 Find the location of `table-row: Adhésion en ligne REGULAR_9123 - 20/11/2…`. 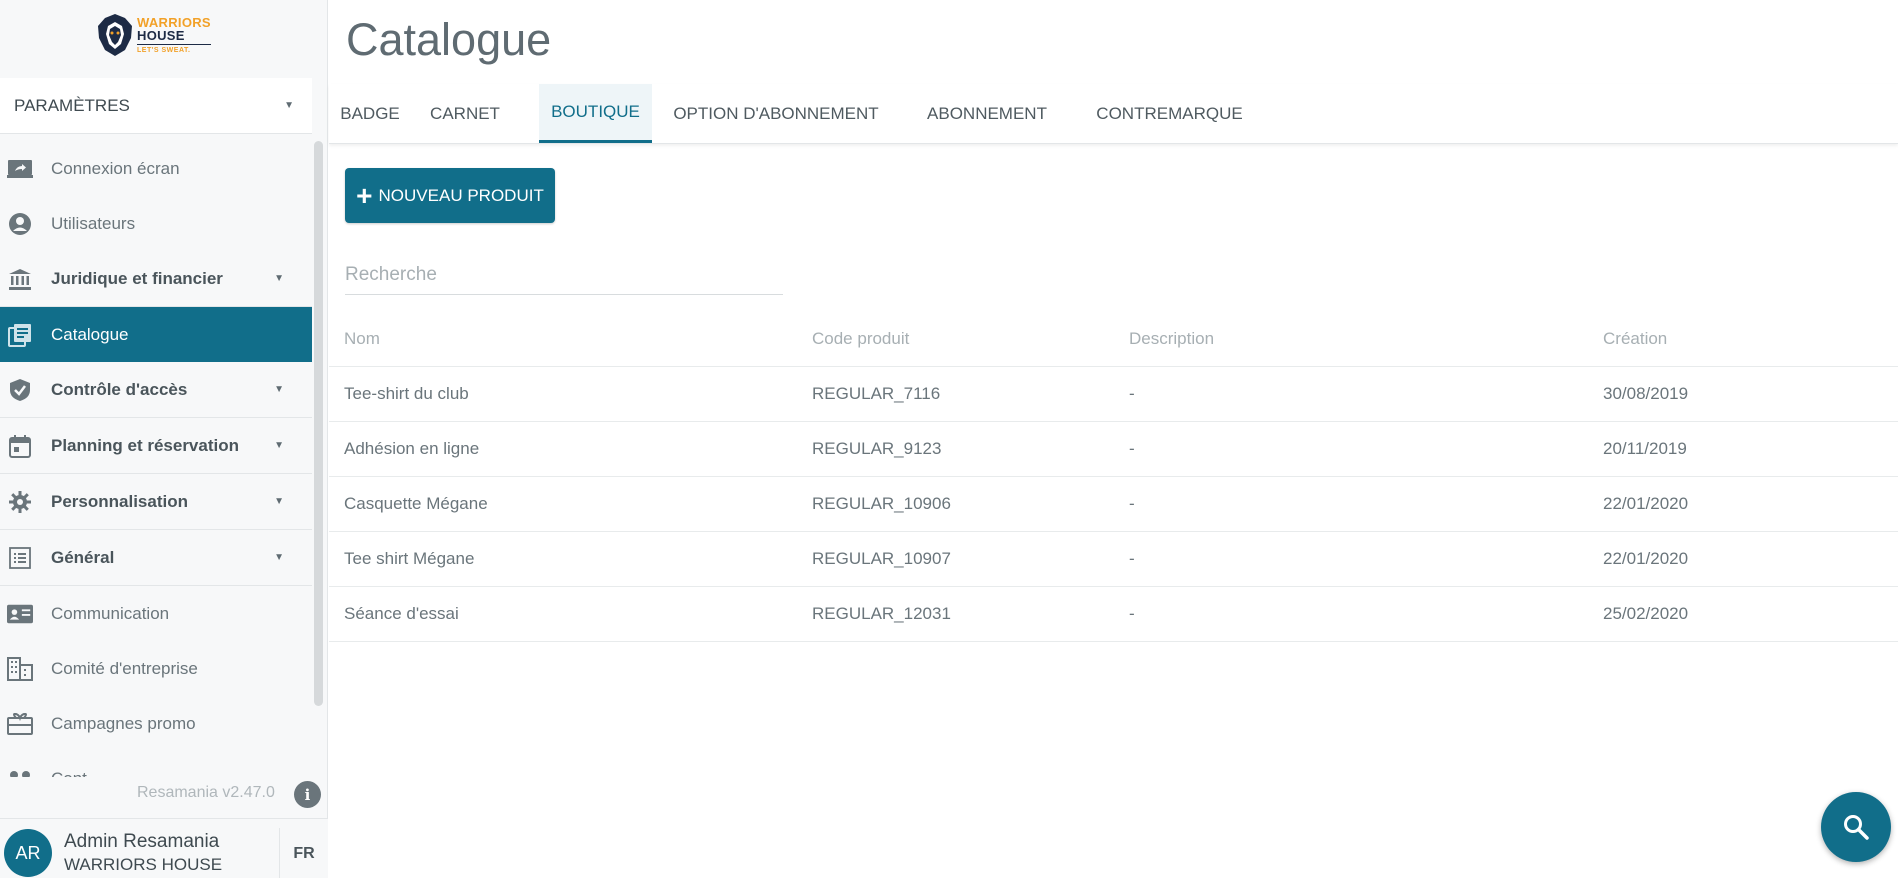

table-row: Adhésion en ligne REGULAR_9123 - 20/11/2… is located at coordinates (1113, 449).